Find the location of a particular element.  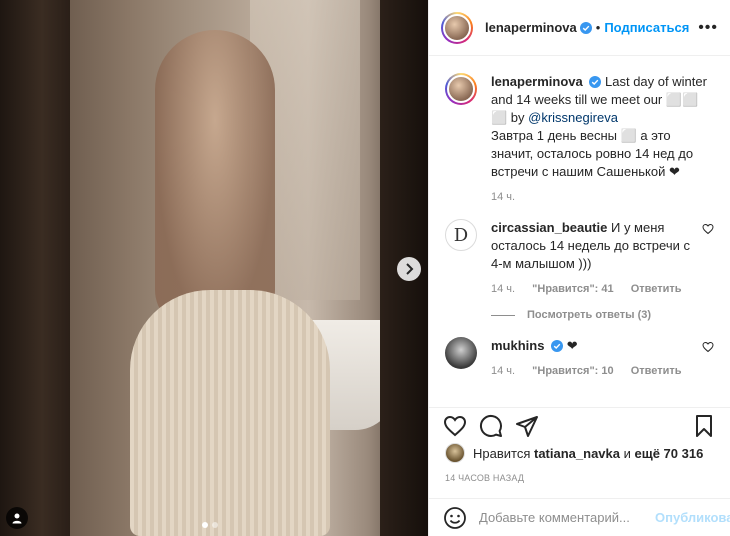

comment-likes: "Нравится": 41 is located at coordinates (572, 289).